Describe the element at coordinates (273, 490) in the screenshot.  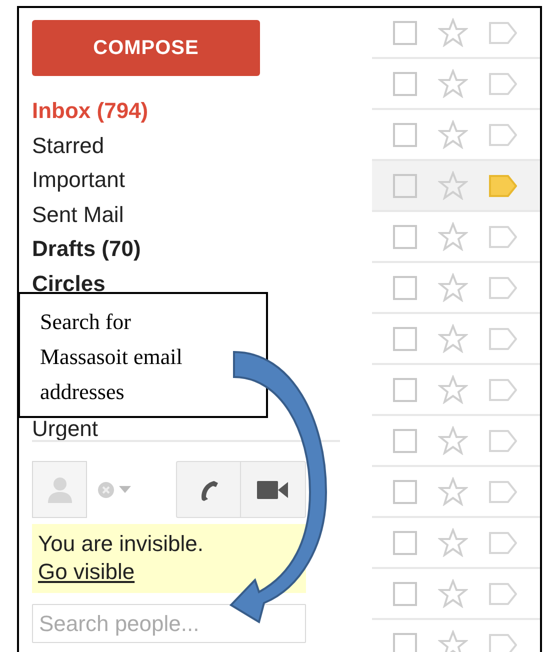
I see `video-camera-icon` at that location.